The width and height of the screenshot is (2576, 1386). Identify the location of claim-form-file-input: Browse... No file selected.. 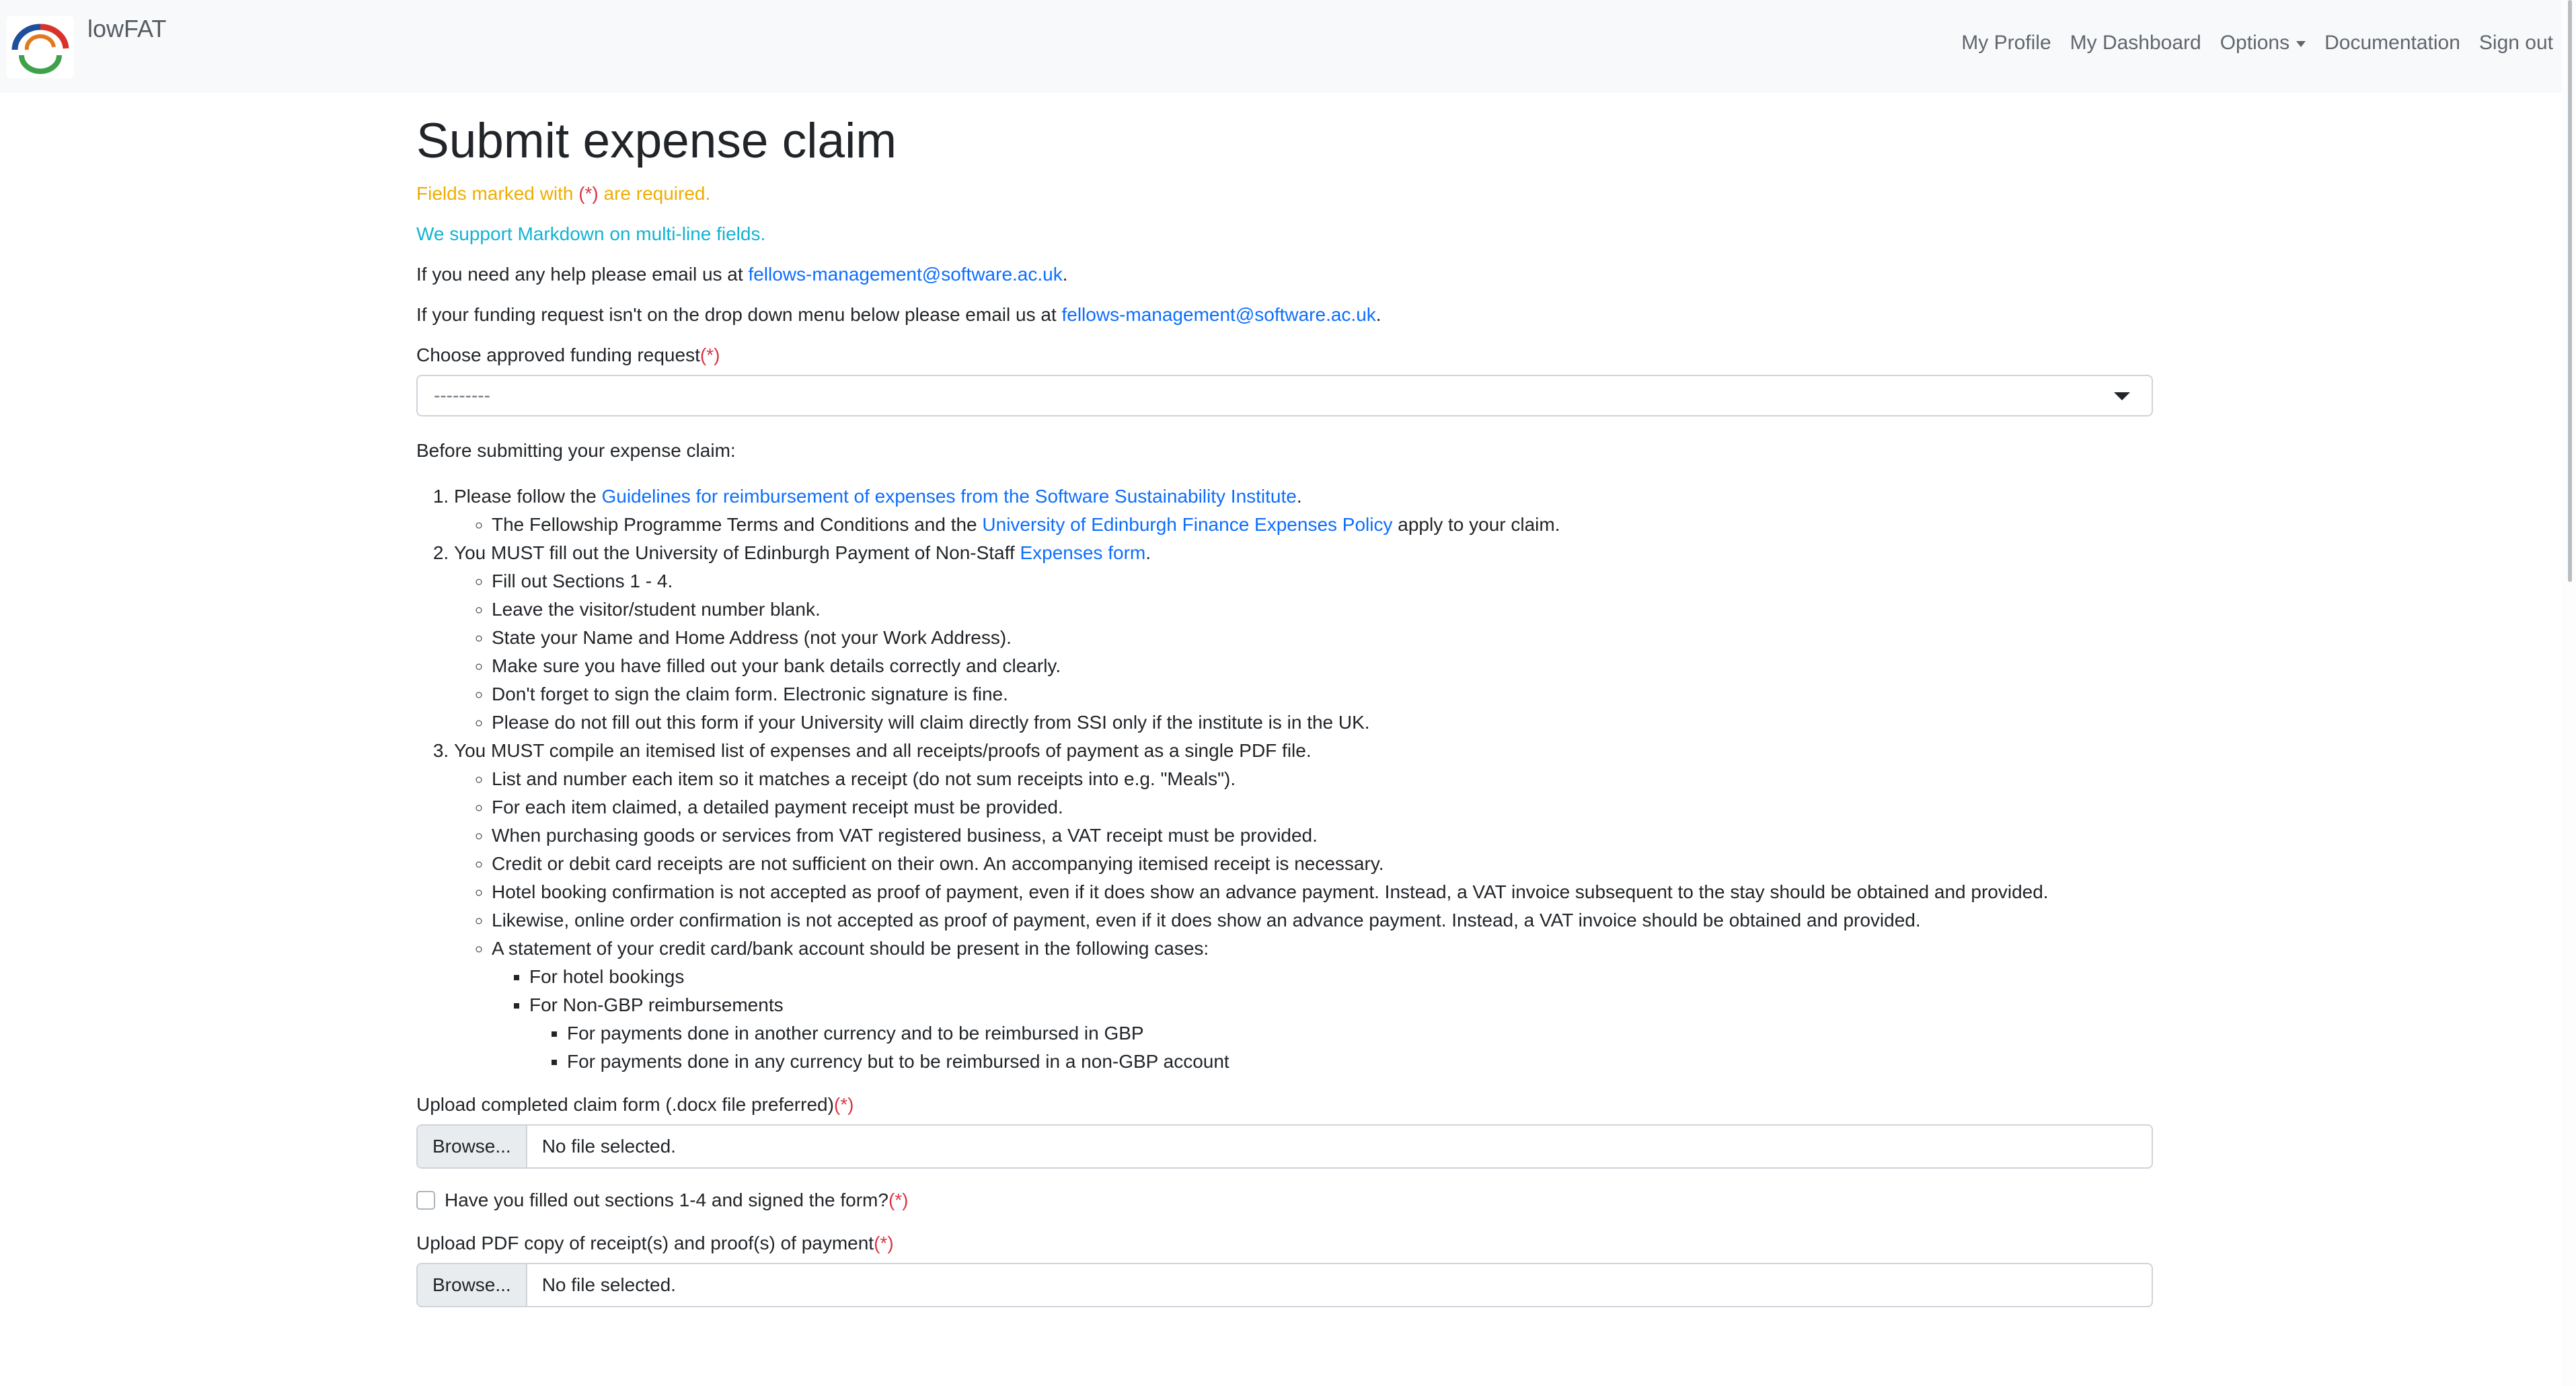
(1284, 1146).